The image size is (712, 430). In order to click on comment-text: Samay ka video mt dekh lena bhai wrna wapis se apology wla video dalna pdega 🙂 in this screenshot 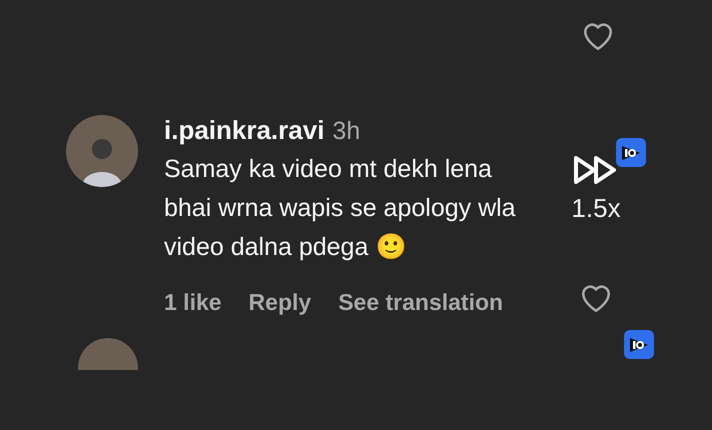, I will do `click(340, 208)`.